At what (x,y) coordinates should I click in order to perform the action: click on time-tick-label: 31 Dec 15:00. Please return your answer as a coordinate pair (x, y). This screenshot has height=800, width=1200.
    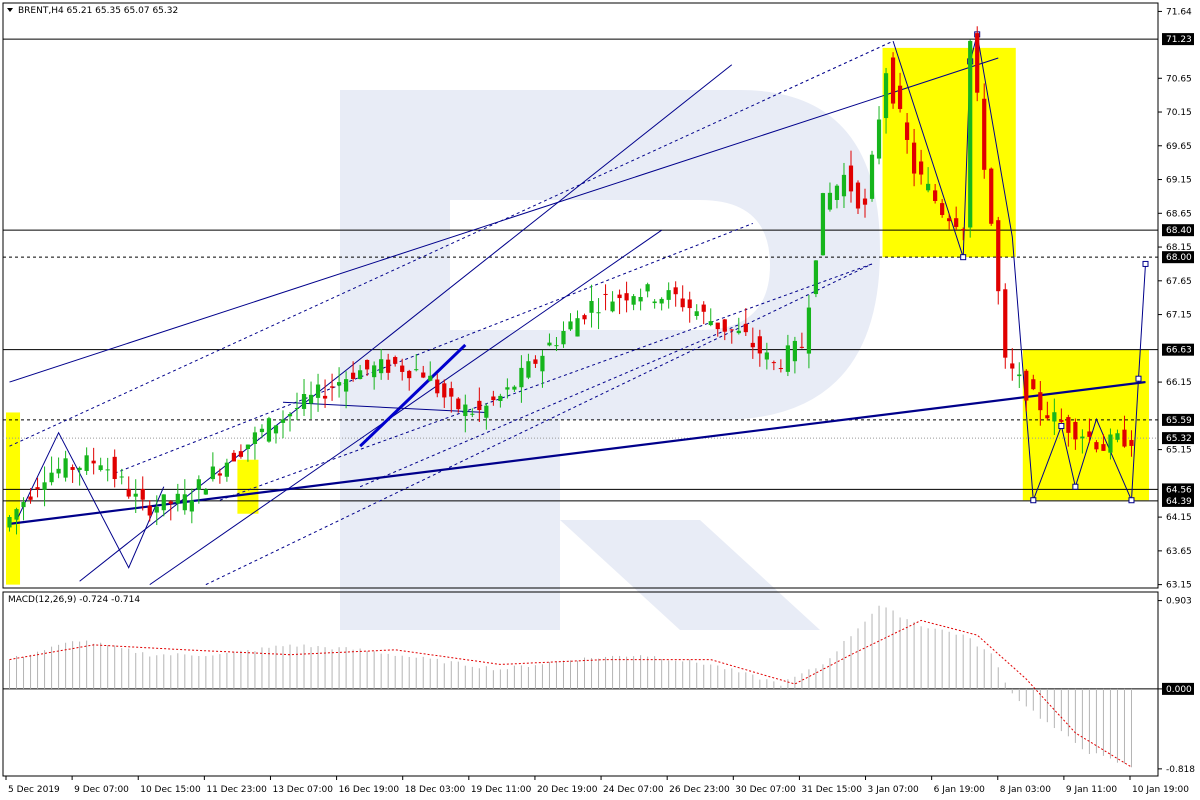
    Looking at the image, I should click on (831, 790).